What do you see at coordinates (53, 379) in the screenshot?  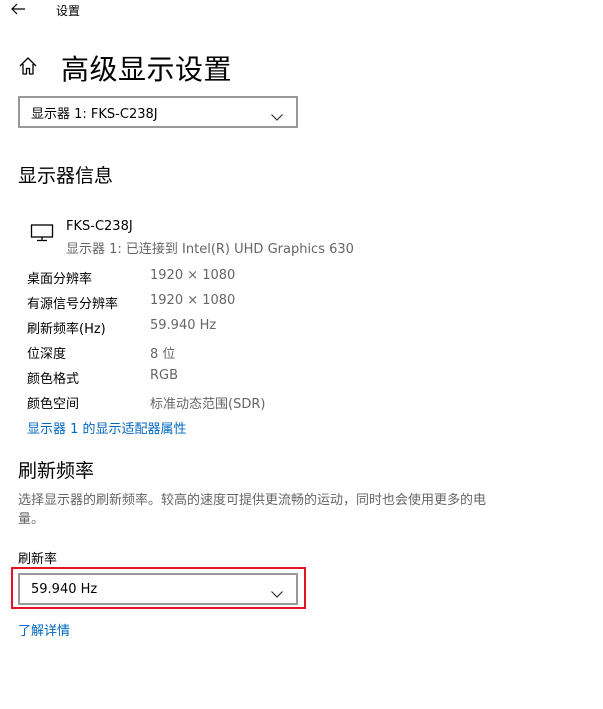 I see `info-label-color-format: 颜色格式` at bounding box center [53, 379].